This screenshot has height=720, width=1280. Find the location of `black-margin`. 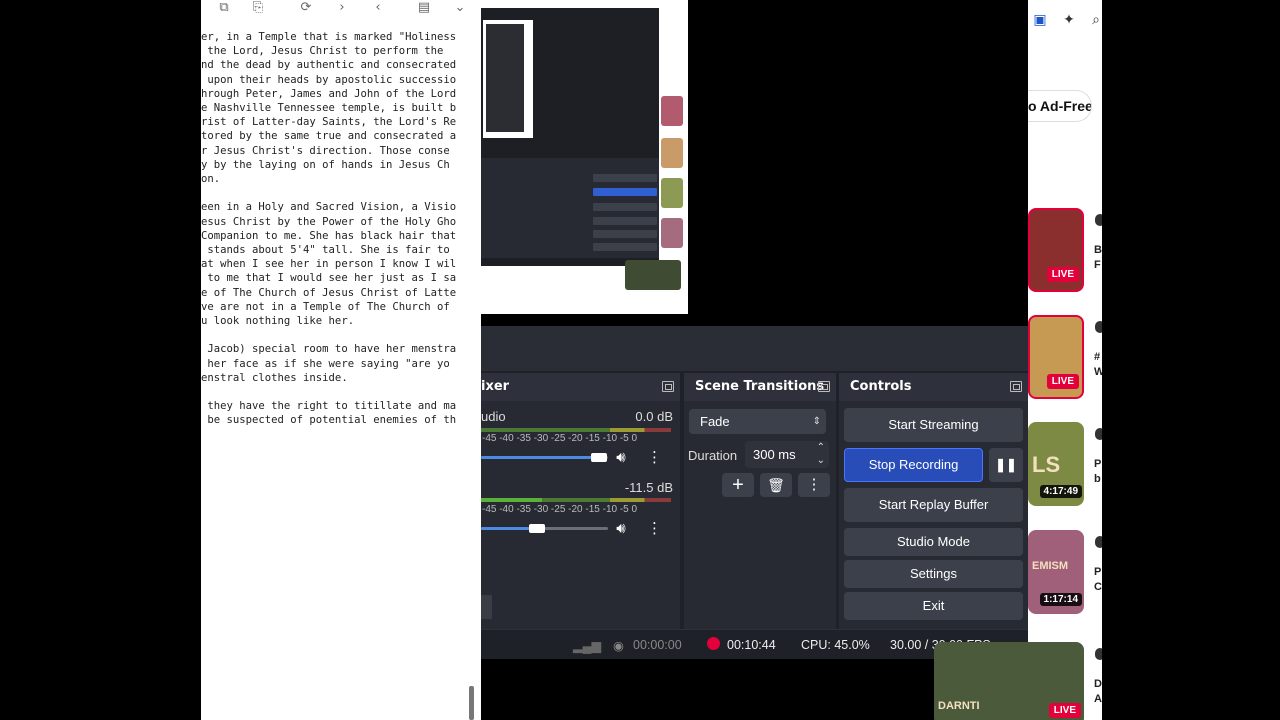

black-margin is located at coordinates (1191, 360).